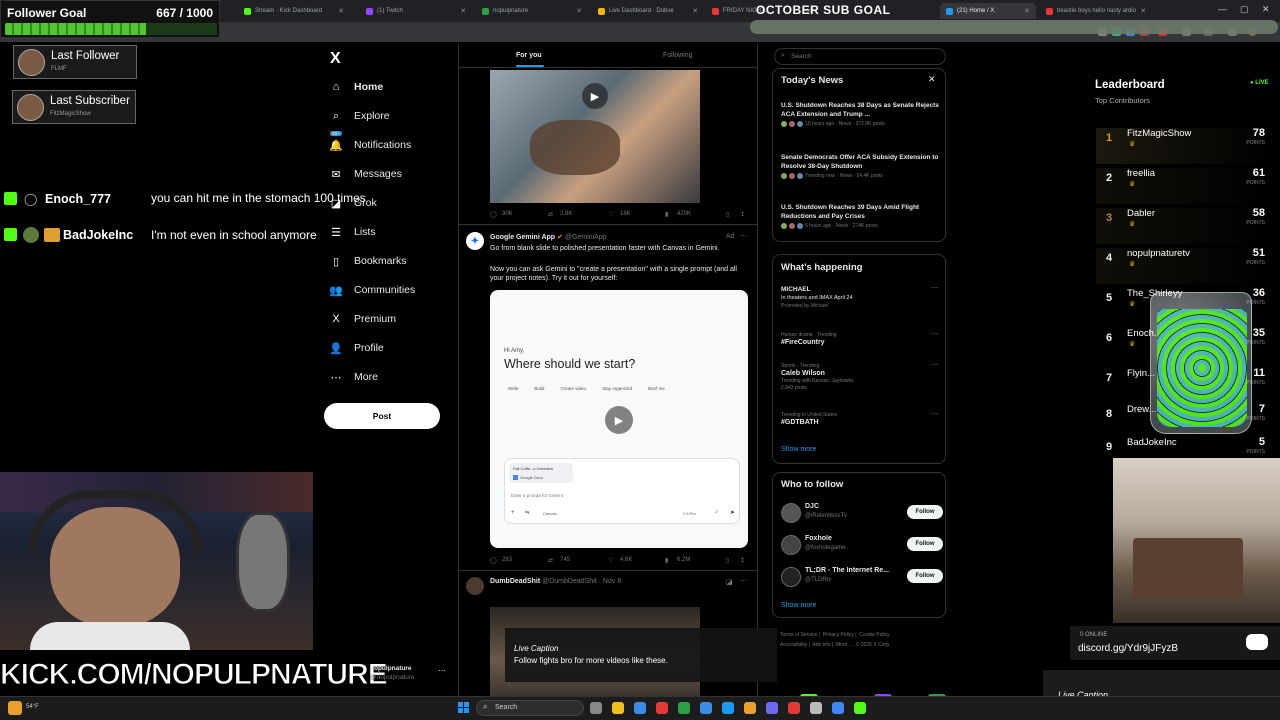  I want to click on footer-link: Accessibility, so click(793, 645).